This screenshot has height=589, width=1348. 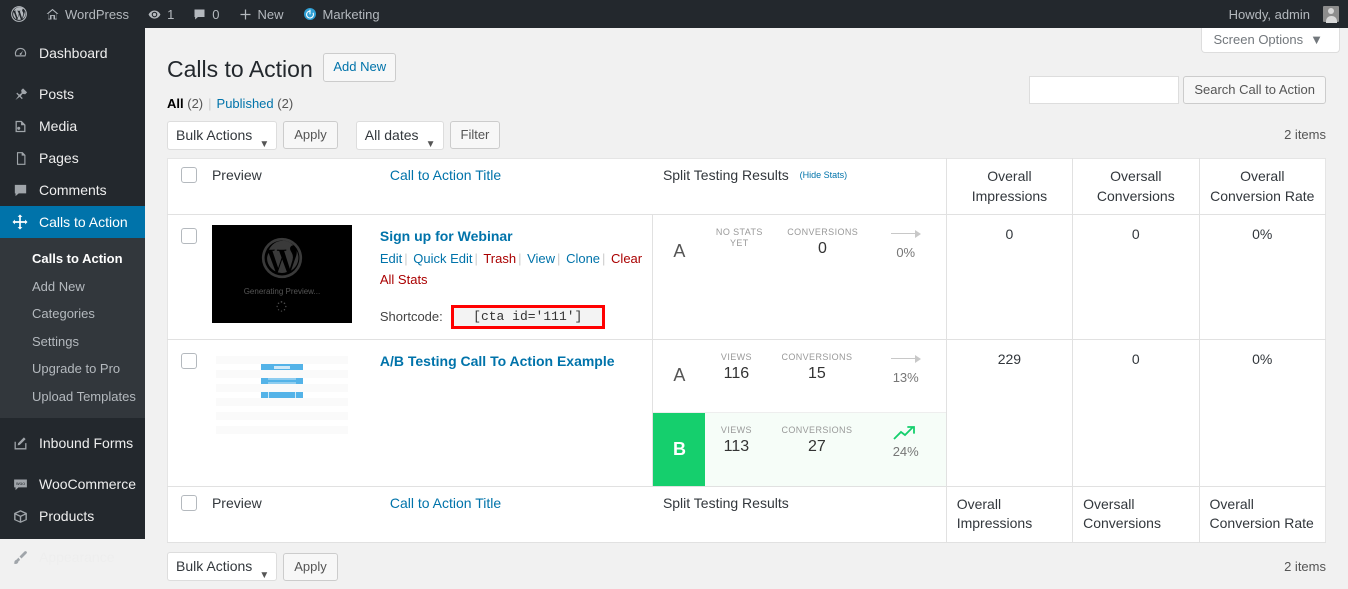 What do you see at coordinates (59, 158) in the screenshot?
I see `sidebar-item-label: Pages` at bounding box center [59, 158].